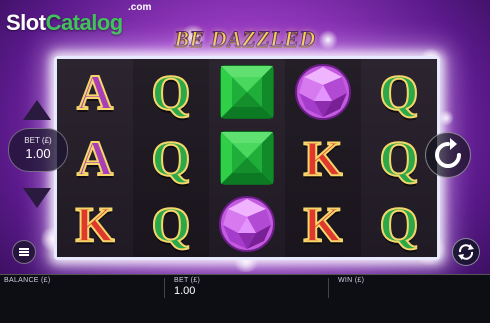 The image size is (490, 323). What do you see at coordinates (248, 298) in the screenshot?
I see `bet-panel: BET (£) 1.00` at bounding box center [248, 298].